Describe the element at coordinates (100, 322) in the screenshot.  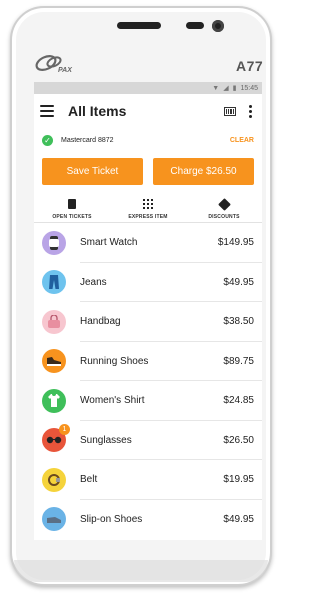
I see `item-name: Handbag` at that location.